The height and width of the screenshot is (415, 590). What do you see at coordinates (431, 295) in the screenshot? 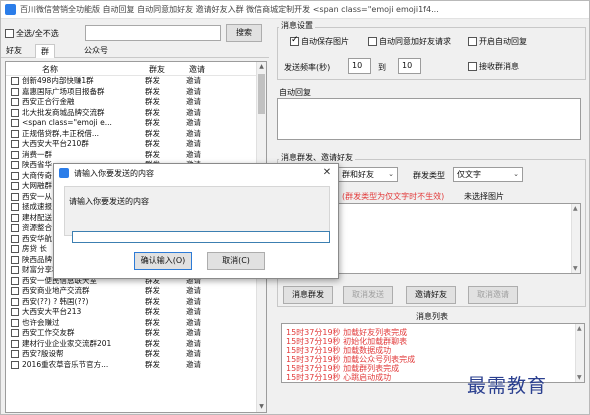
I see `invite-friends-button: 邀请好友` at bounding box center [431, 295].